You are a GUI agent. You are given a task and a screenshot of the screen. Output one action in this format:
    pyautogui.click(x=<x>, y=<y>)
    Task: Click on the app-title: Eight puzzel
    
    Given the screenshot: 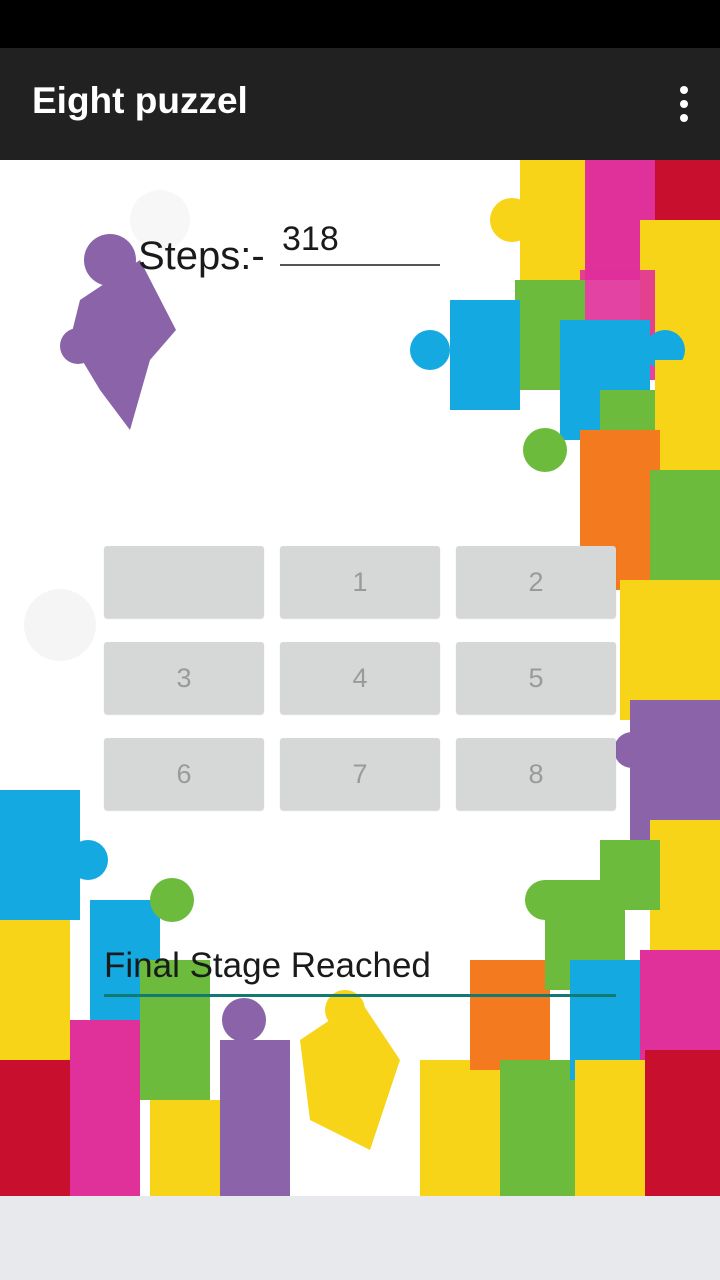 What is the action you would take?
    pyautogui.click(x=140, y=100)
    